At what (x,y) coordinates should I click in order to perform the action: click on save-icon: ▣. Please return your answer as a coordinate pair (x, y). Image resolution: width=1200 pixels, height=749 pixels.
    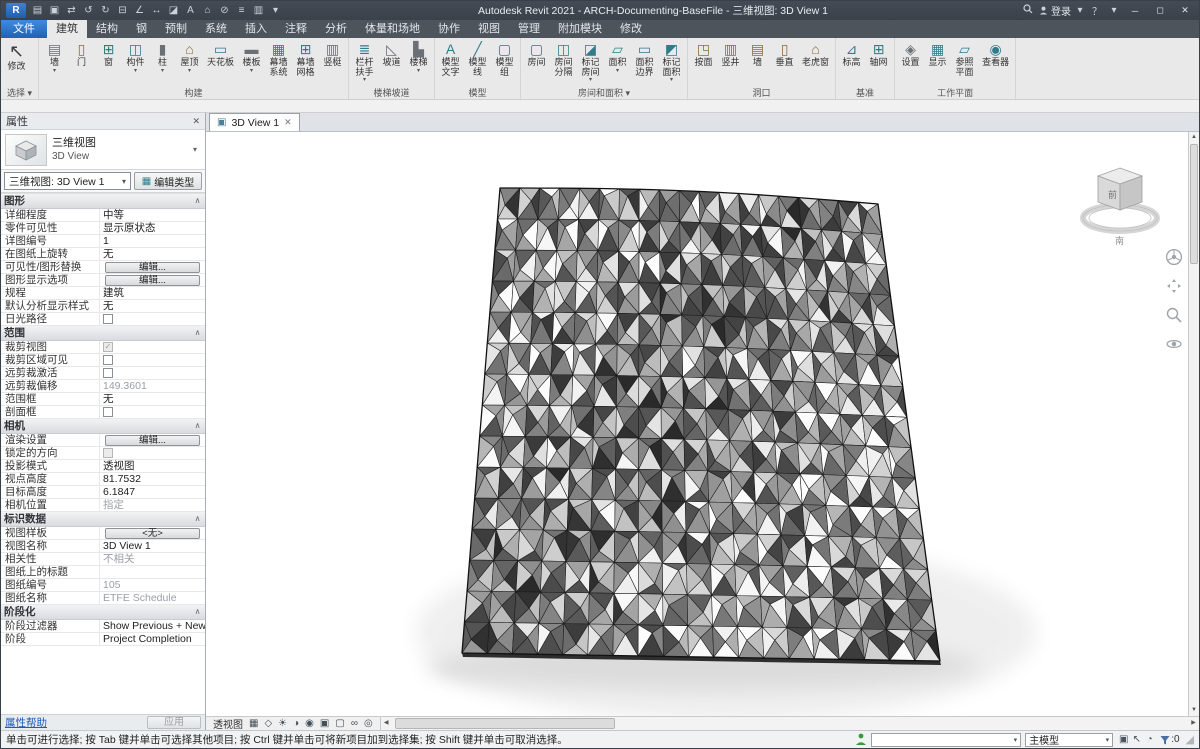
    Looking at the image, I should click on (54, 10).